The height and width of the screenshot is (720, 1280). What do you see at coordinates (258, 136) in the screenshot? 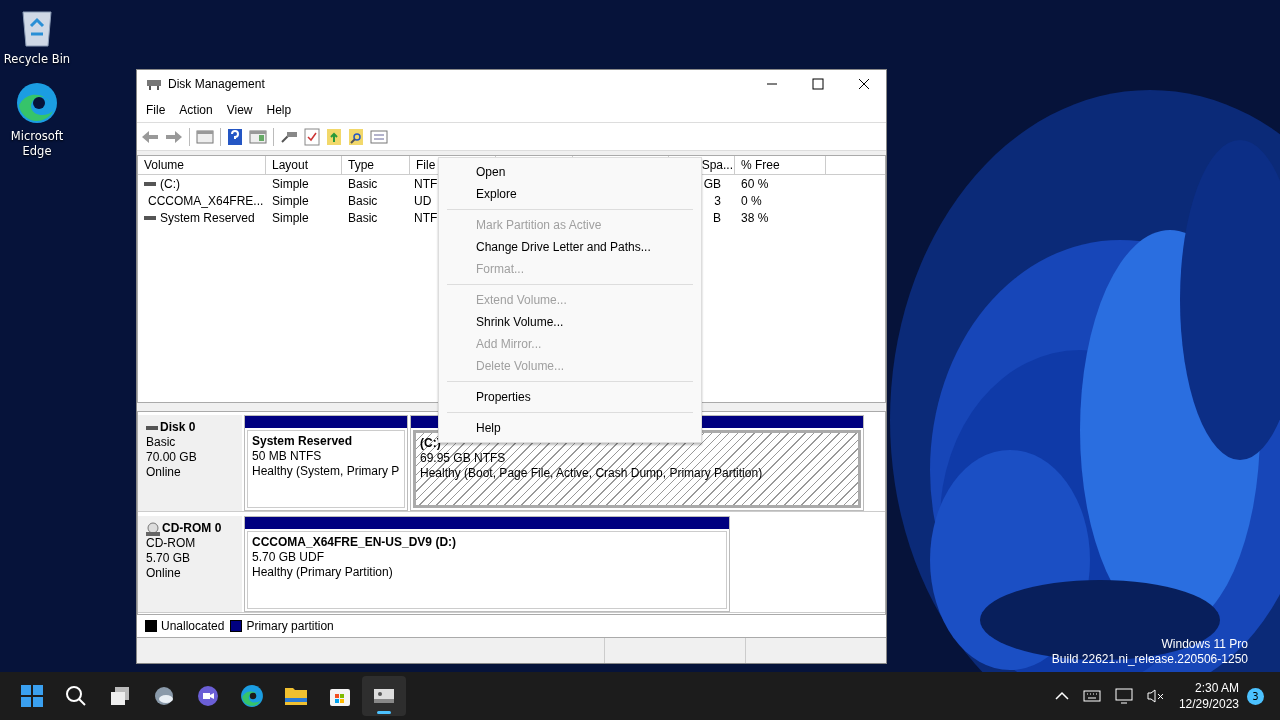
I see `panel-icon` at bounding box center [258, 136].